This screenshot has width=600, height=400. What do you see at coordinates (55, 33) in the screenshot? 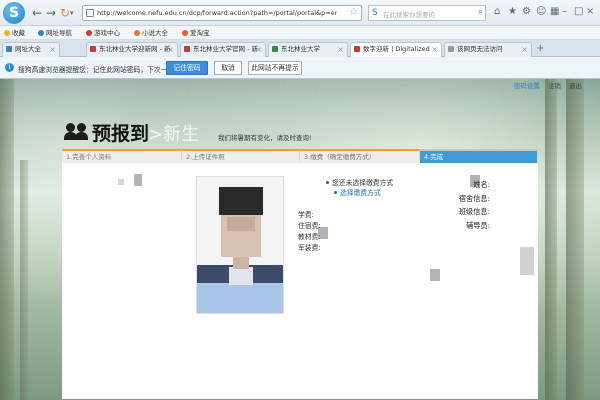
I see `favorites-item: 网址导航` at bounding box center [55, 33].